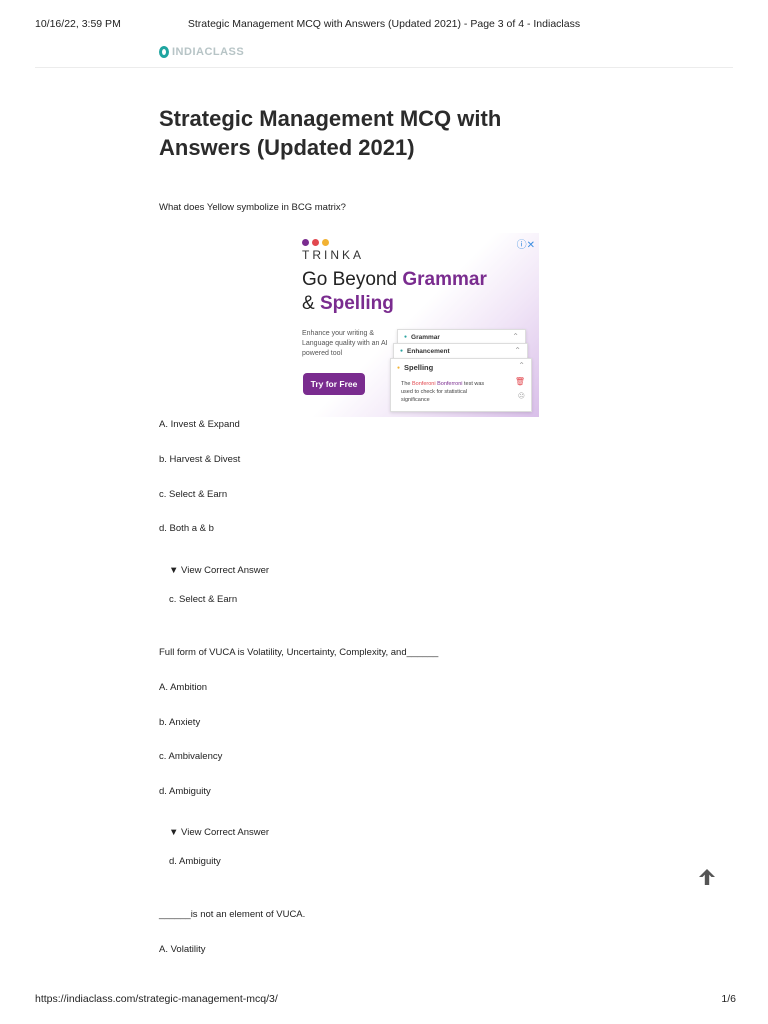 The image size is (768, 1024). Describe the element at coordinates (180, 722) in the screenshot. I see `option-item: b. Anxiety` at that location.